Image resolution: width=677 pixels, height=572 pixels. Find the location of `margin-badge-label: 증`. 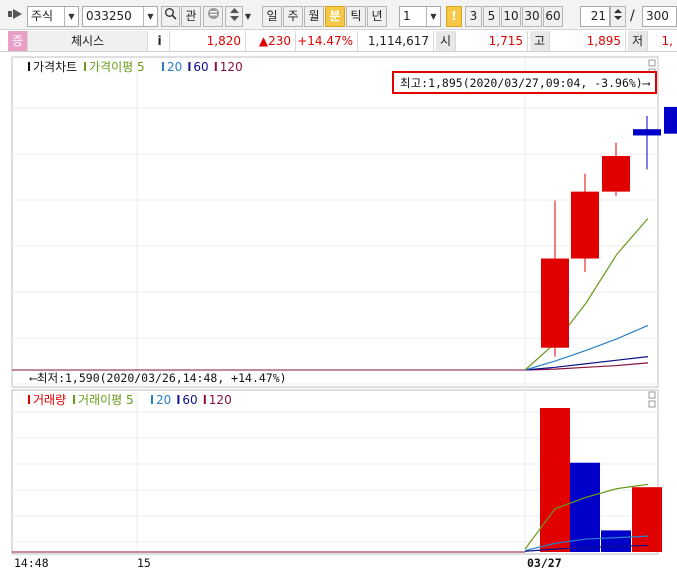

margin-badge-label: 증 is located at coordinates (17, 41).